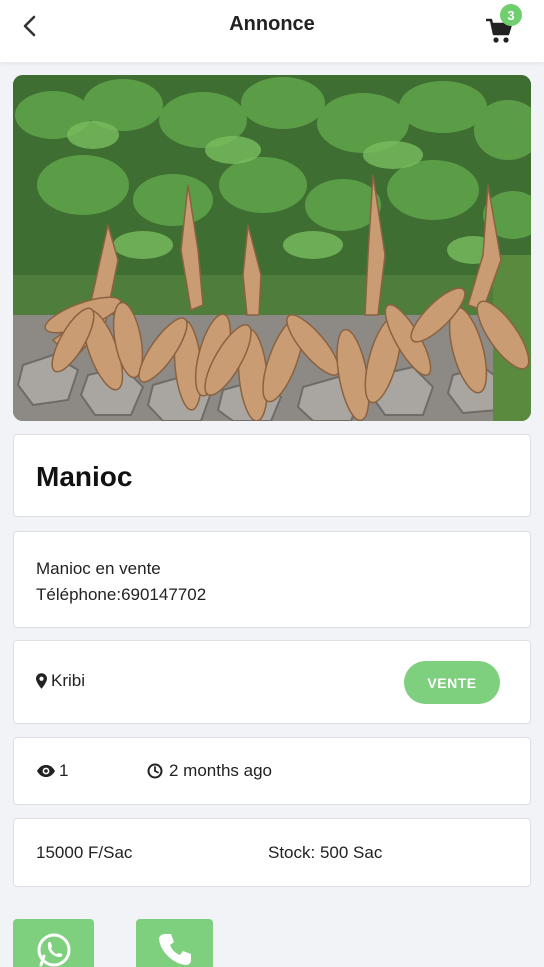  Describe the element at coordinates (272, 682) in the screenshot. I see `location-card: Kribi VENTE` at that location.